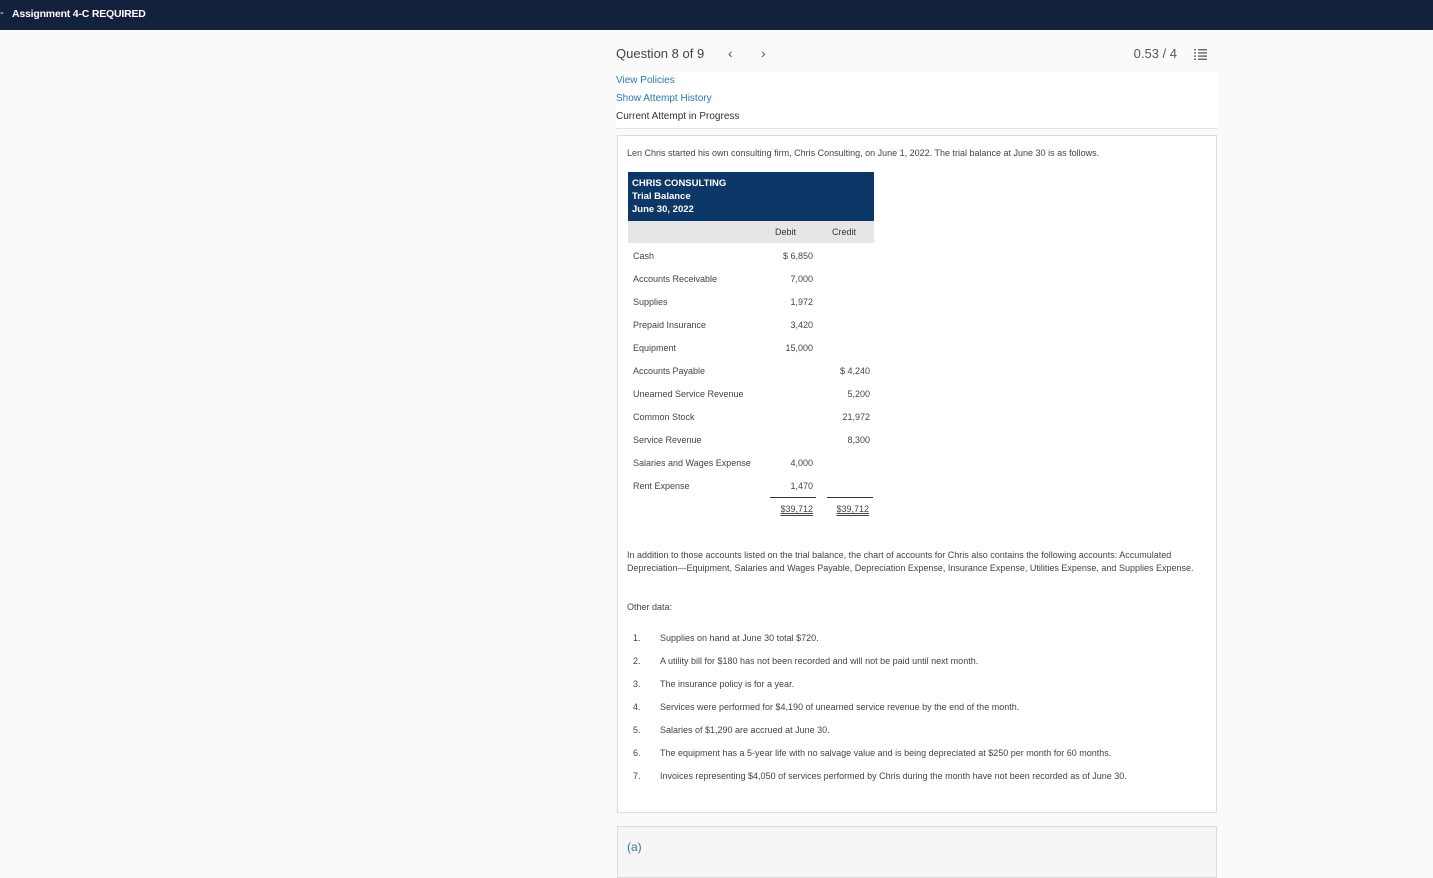 This screenshot has width=1433, height=878. I want to click on attempt-status: Current Attempt in Progress, so click(678, 116).